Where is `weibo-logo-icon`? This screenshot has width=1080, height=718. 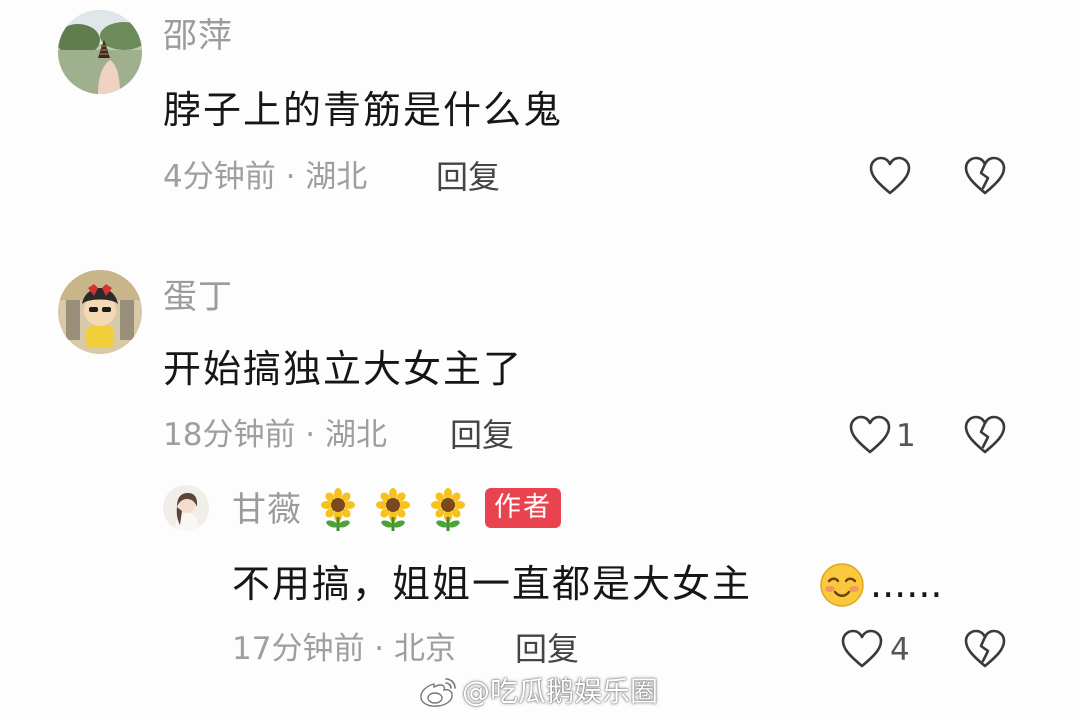
weibo-logo-icon is located at coordinates (438, 694).